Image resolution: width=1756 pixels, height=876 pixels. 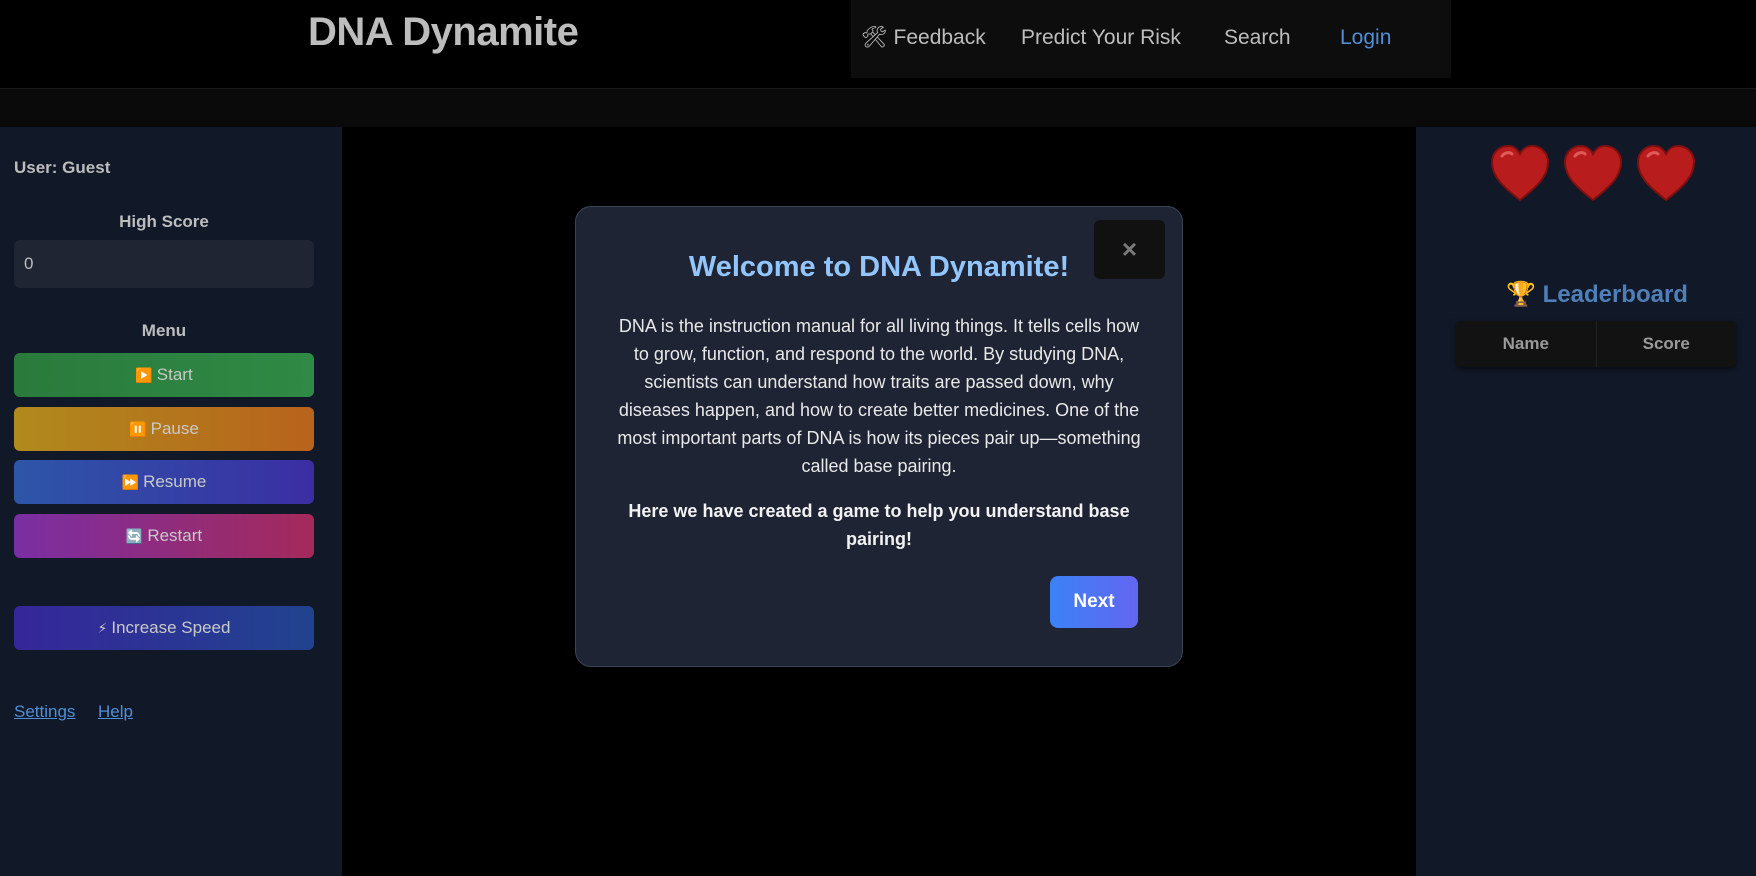 I want to click on help-link: Help, so click(x=115, y=712).